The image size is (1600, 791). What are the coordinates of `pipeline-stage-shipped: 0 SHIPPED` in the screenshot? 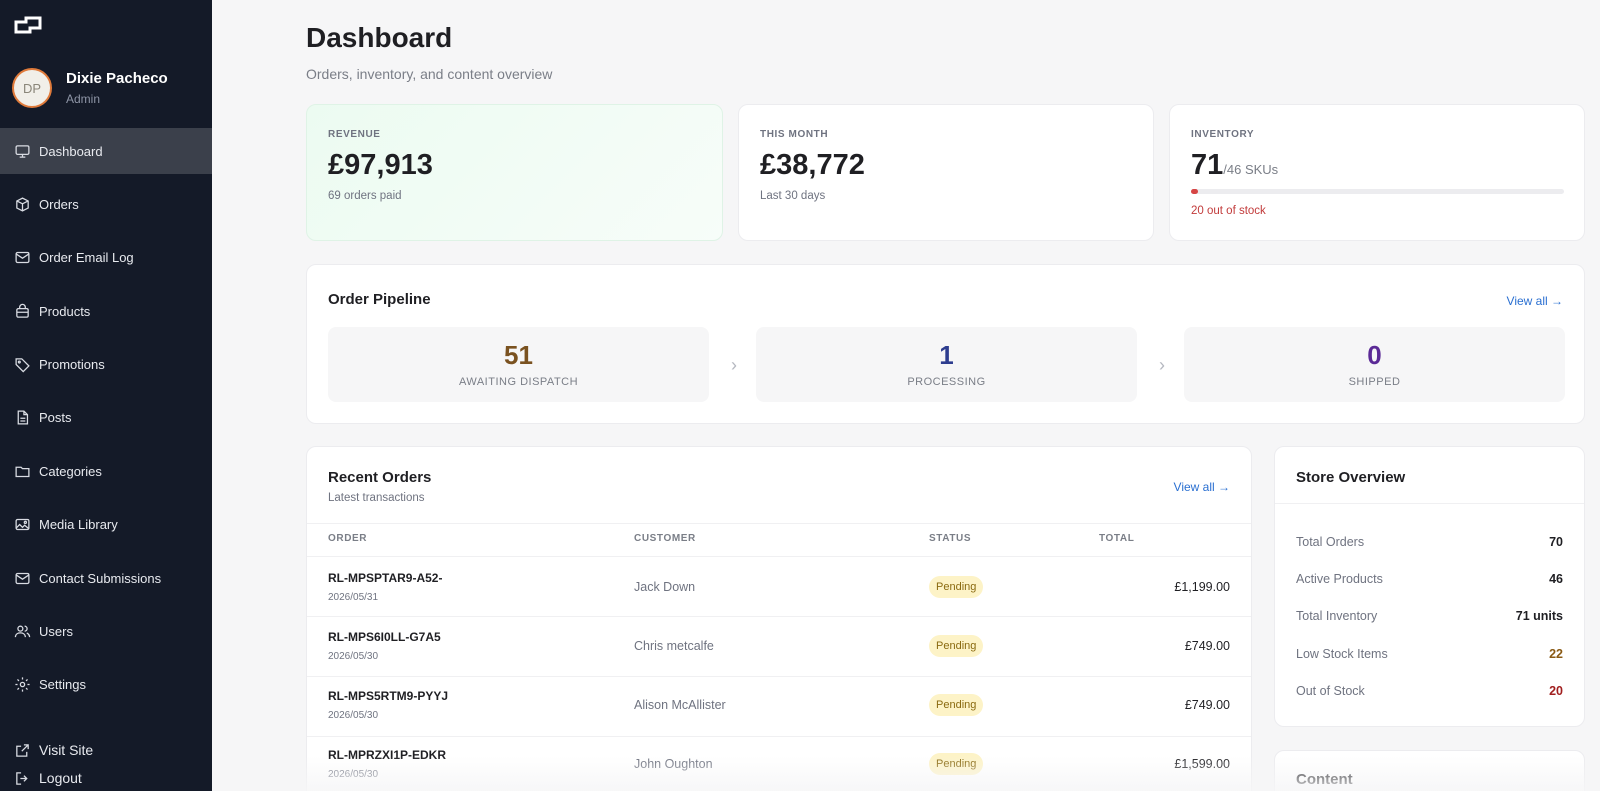 It's located at (1374, 364).